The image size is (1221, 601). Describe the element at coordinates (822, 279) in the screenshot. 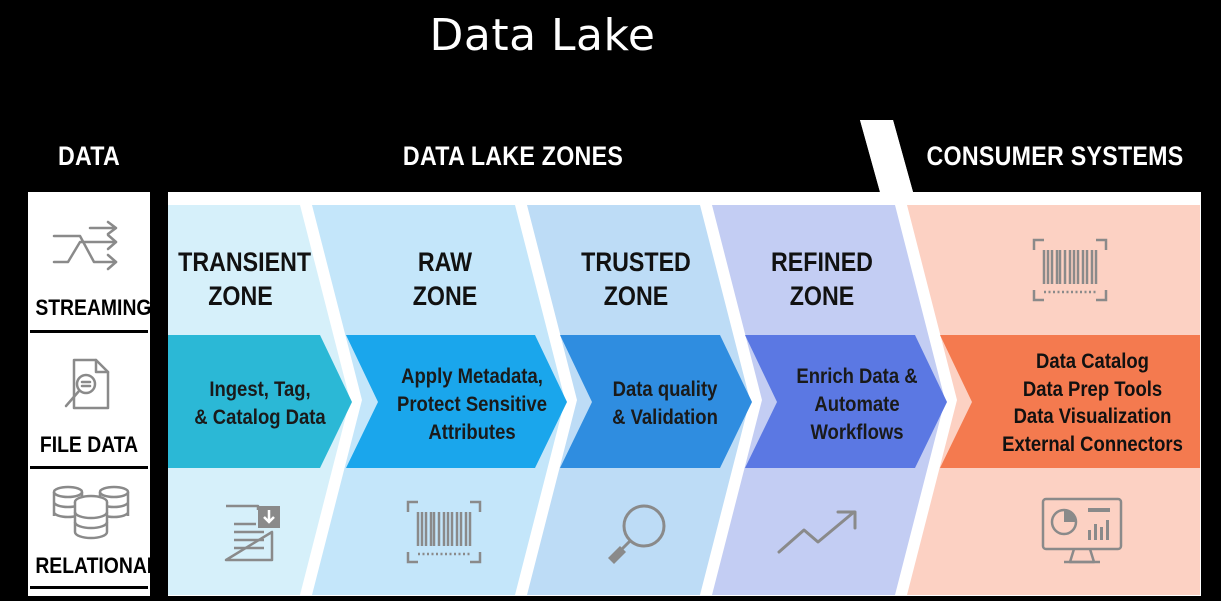

I see `zone-title-refined: REFINED ZONE` at that location.